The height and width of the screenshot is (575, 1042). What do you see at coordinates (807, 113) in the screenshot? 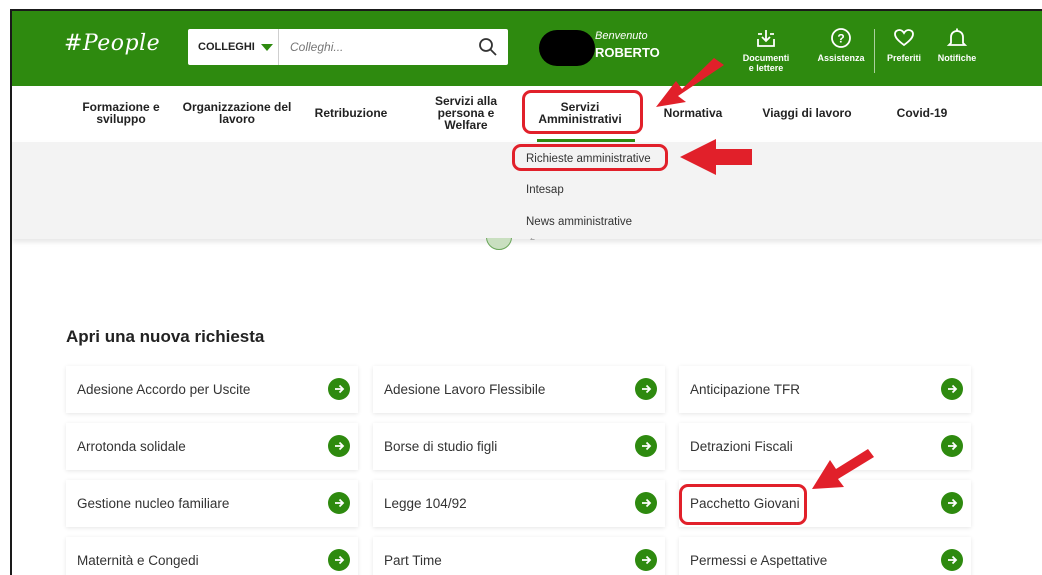
I see `nav-item-viaggi: Viaggi di lavoro` at bounding box center [807, 113].